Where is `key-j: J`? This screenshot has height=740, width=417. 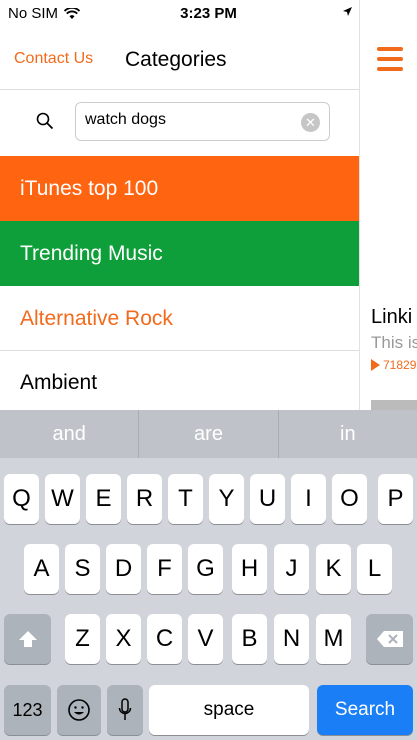 key-j: J is located at coordinates (291, 569).